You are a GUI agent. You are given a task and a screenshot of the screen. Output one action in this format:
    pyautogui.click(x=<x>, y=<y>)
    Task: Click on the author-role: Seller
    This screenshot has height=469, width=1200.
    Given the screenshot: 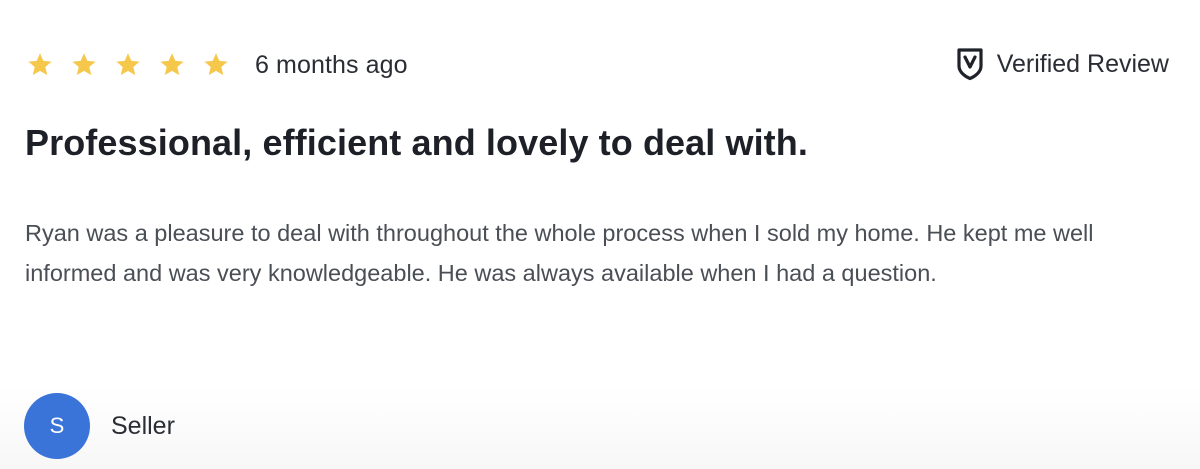 What is the action you would take?
    pyautogui.click(x=143, y=425)
    